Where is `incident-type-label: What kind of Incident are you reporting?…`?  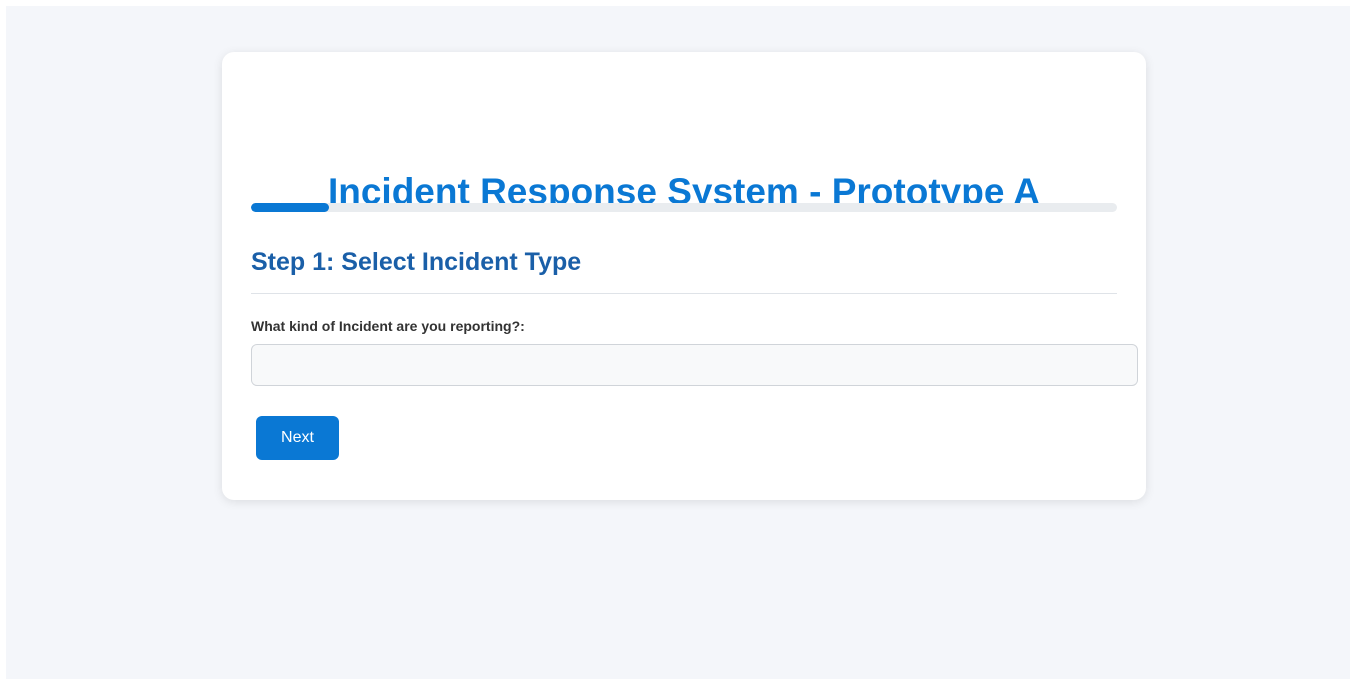 incident-type-label: What kind of Incident are you reporting?… is located at coordinates (388, 326).